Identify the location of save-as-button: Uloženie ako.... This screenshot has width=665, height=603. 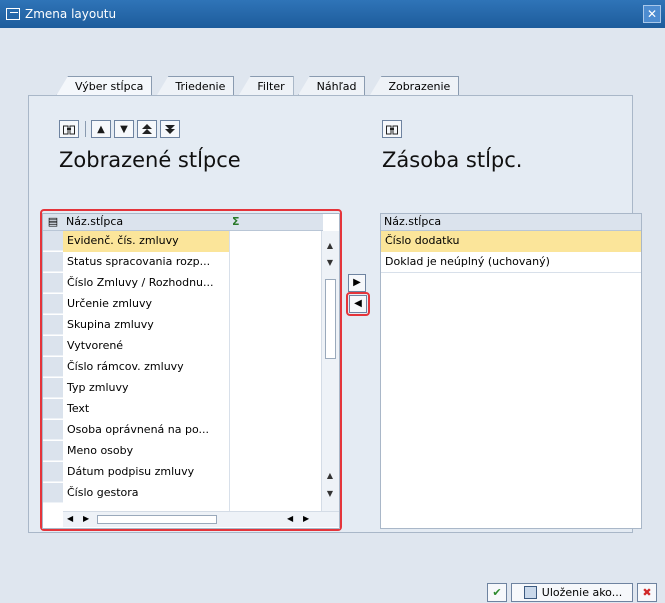
(572, 592).